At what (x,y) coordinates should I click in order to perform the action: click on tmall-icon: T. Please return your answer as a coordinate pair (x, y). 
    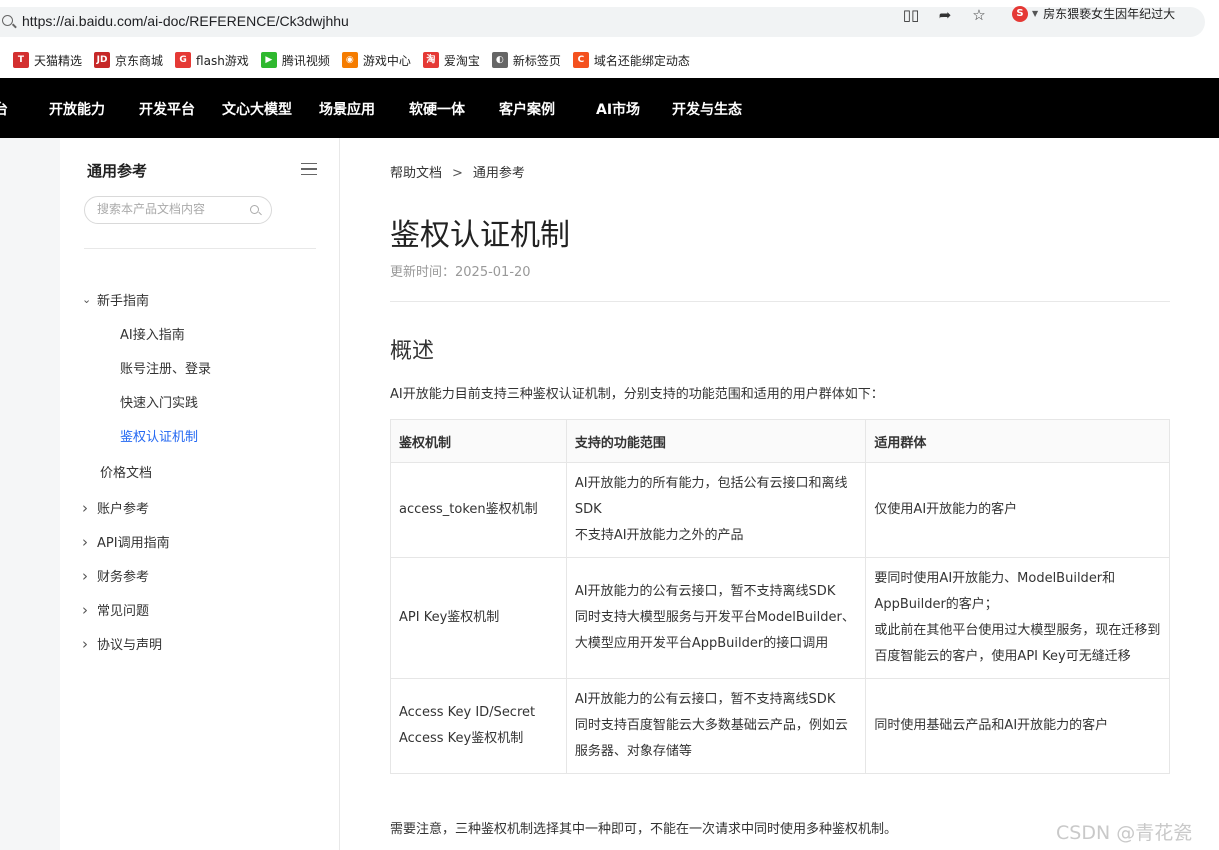
    Looking at the image, I should click on (21, 60).